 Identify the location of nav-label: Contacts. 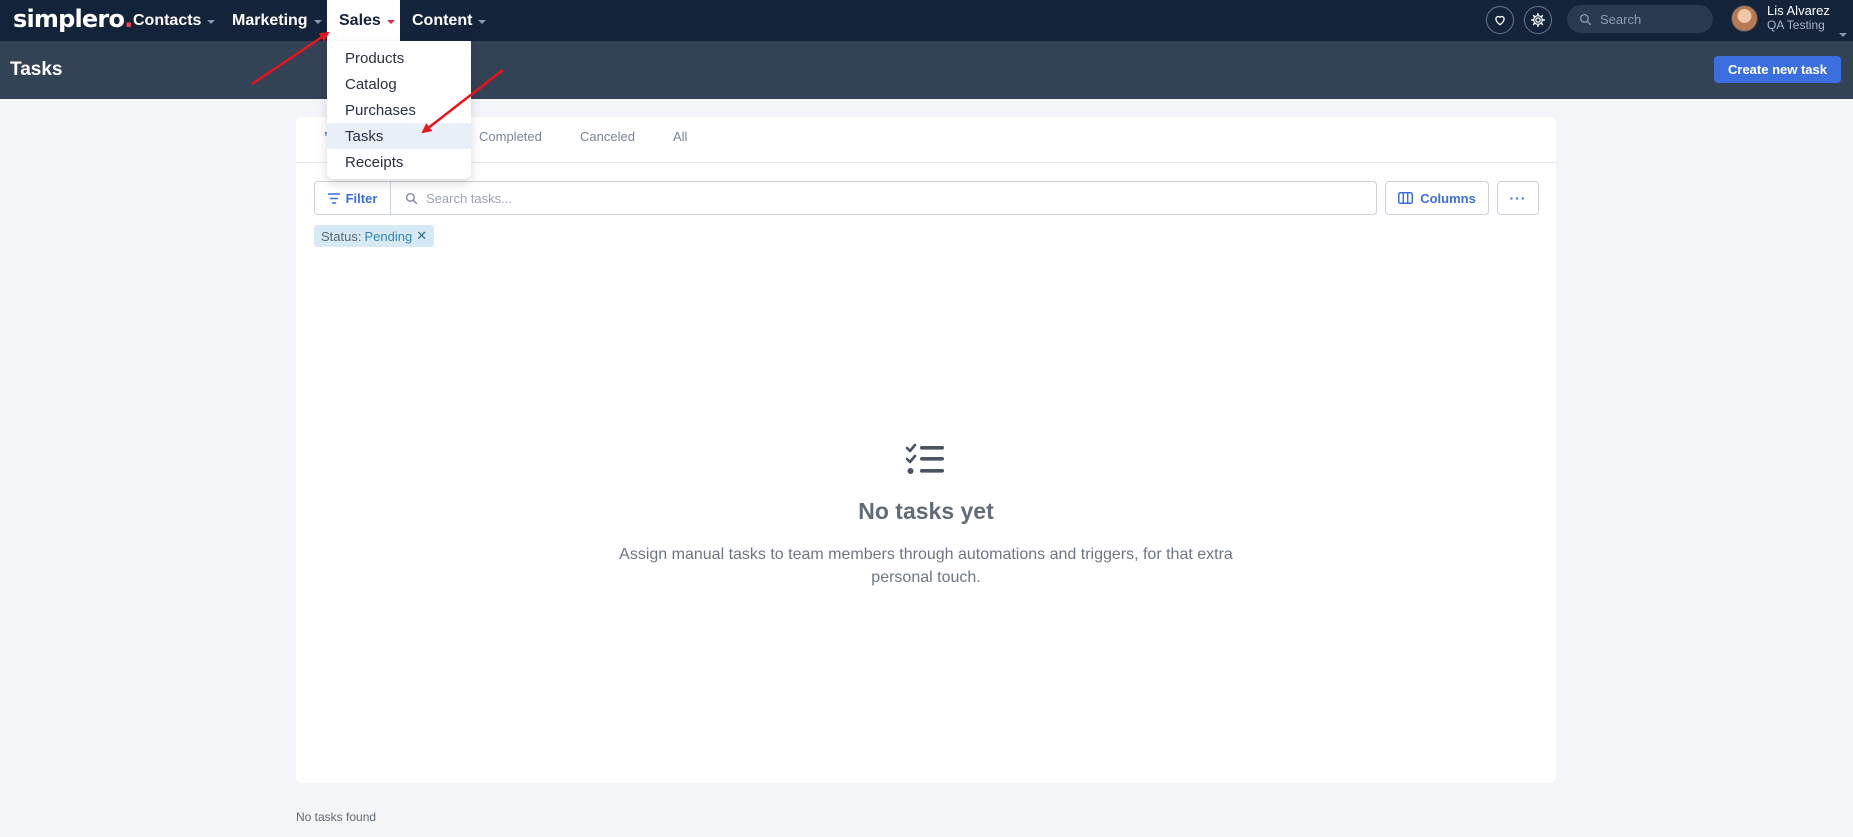
(167, 20).